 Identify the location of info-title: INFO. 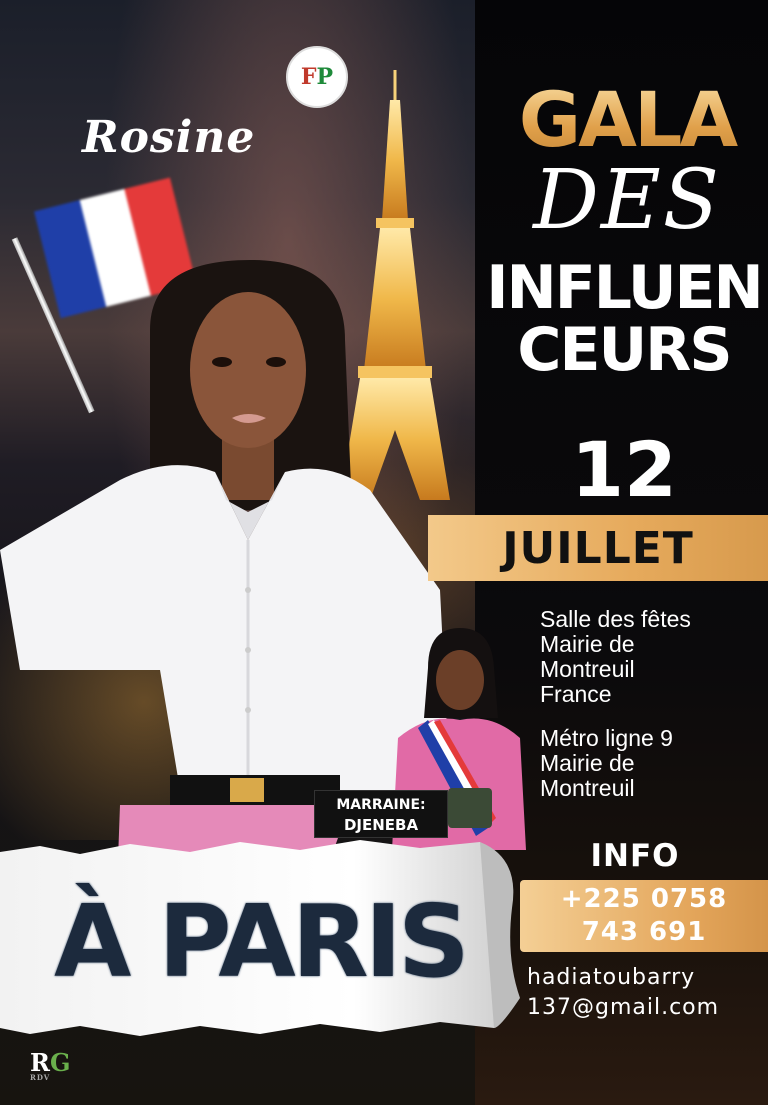
(635, 856).